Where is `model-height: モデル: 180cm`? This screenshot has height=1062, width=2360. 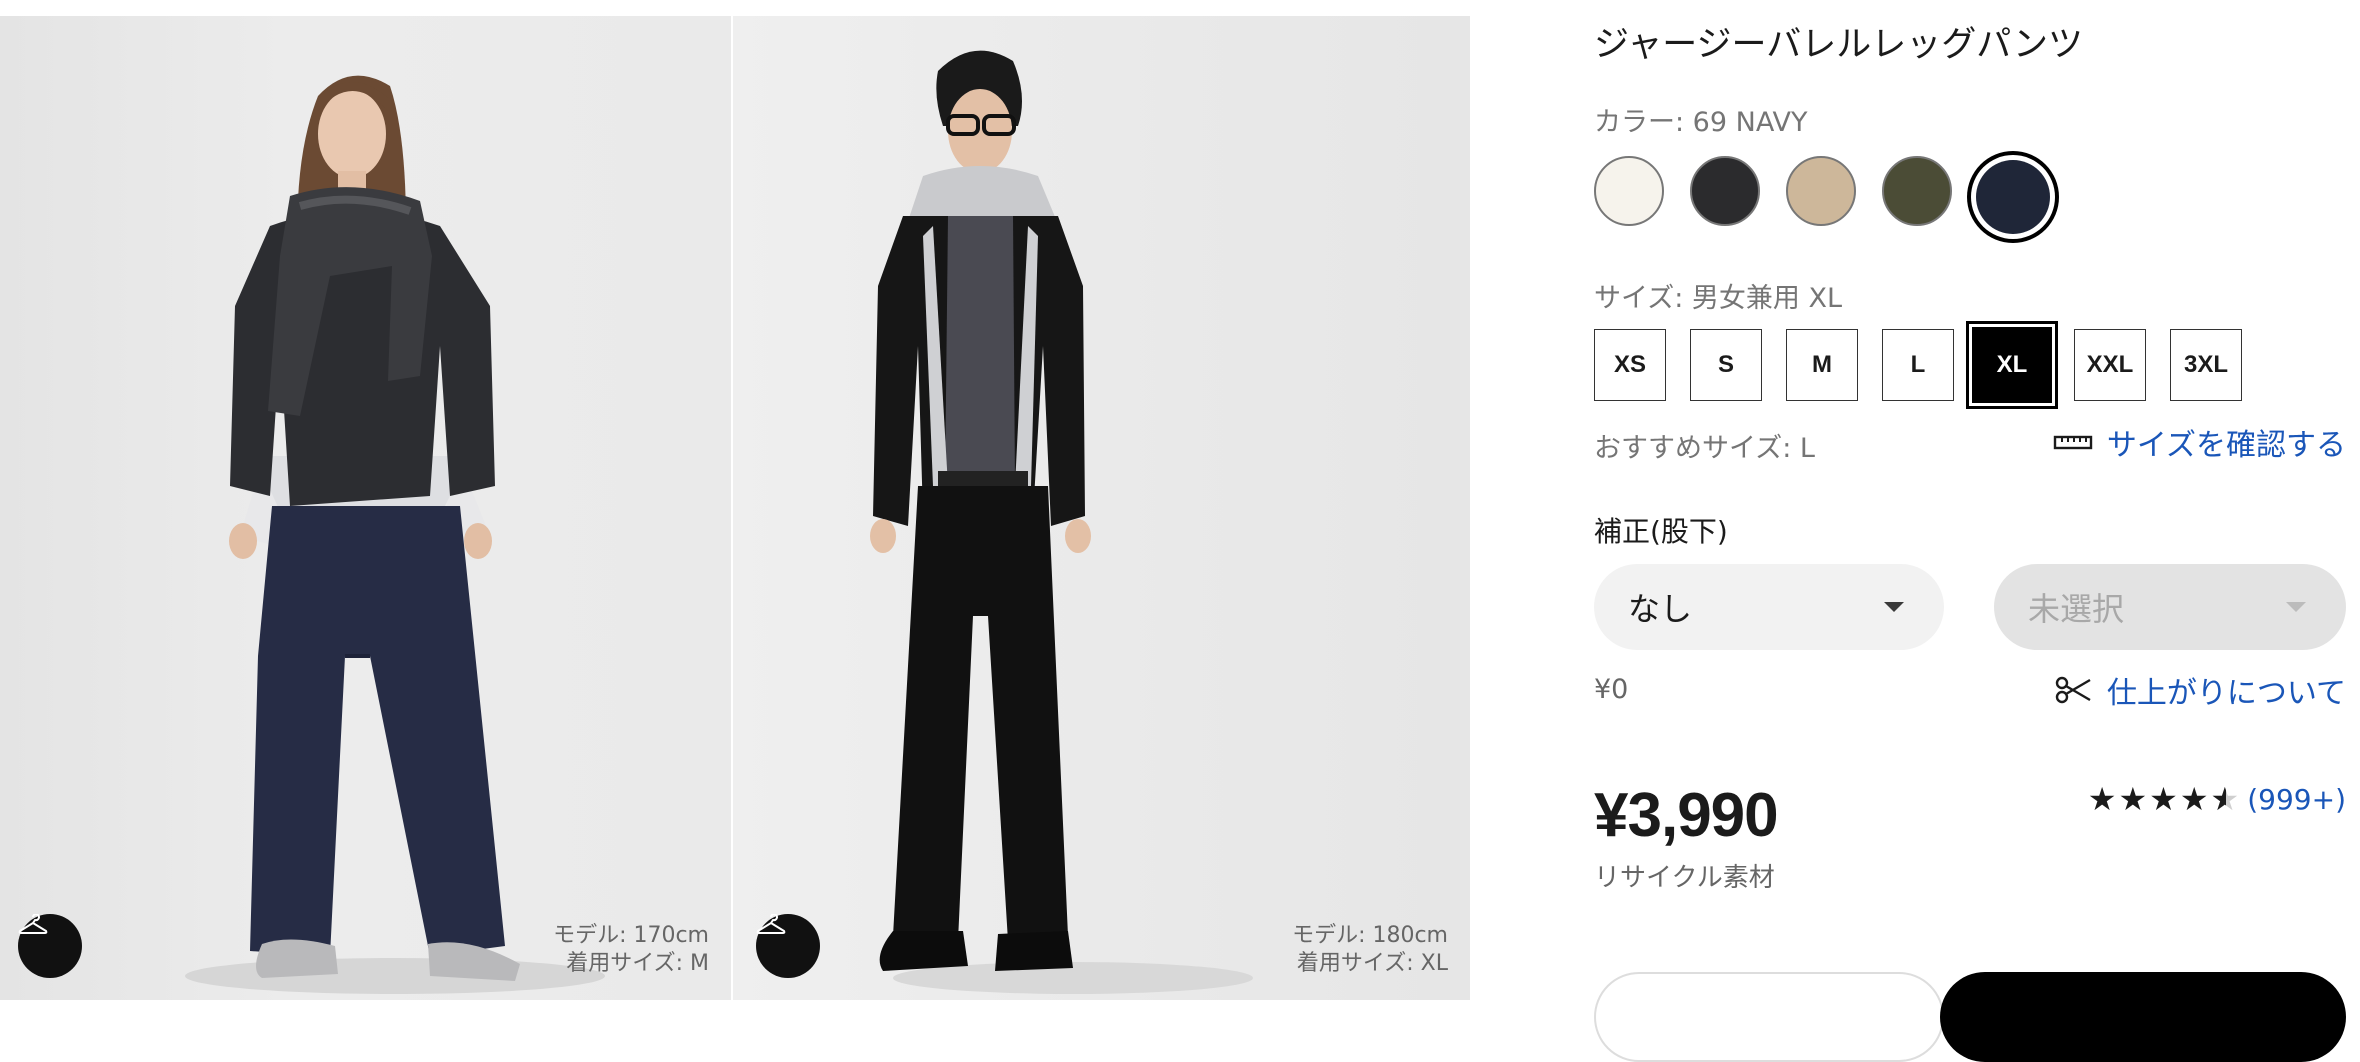
model-height: モデル: 180cm is located at coordinates (1370, 935).